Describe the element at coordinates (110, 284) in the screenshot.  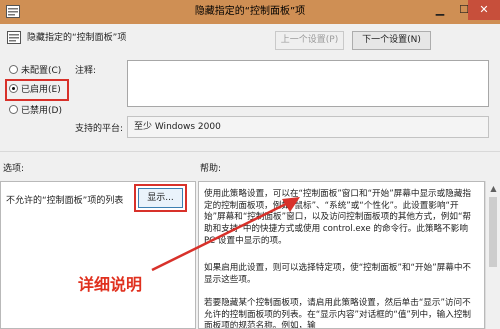
I see `annotation-label: 详细说明` at that location.